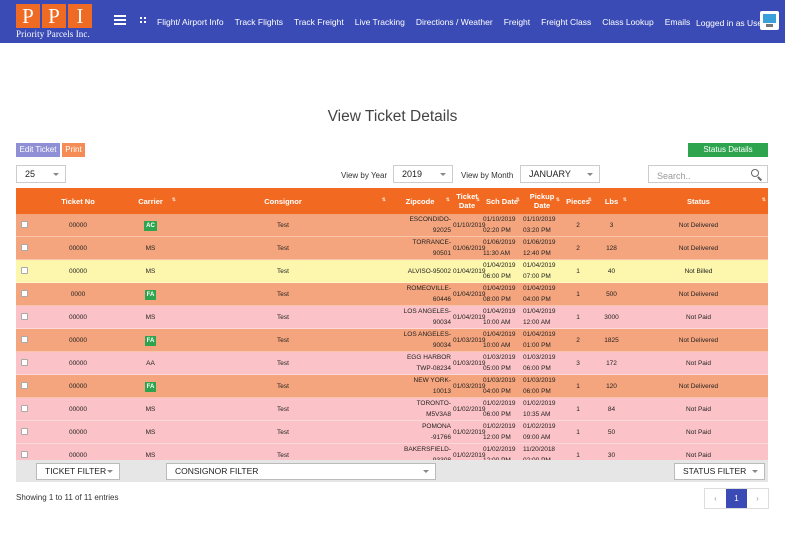  What do you see at coordinates (420, 201) in the screenshot?
I see `column-header-zipcode: Zipcode ⇅` at bounding box center [420, 201].